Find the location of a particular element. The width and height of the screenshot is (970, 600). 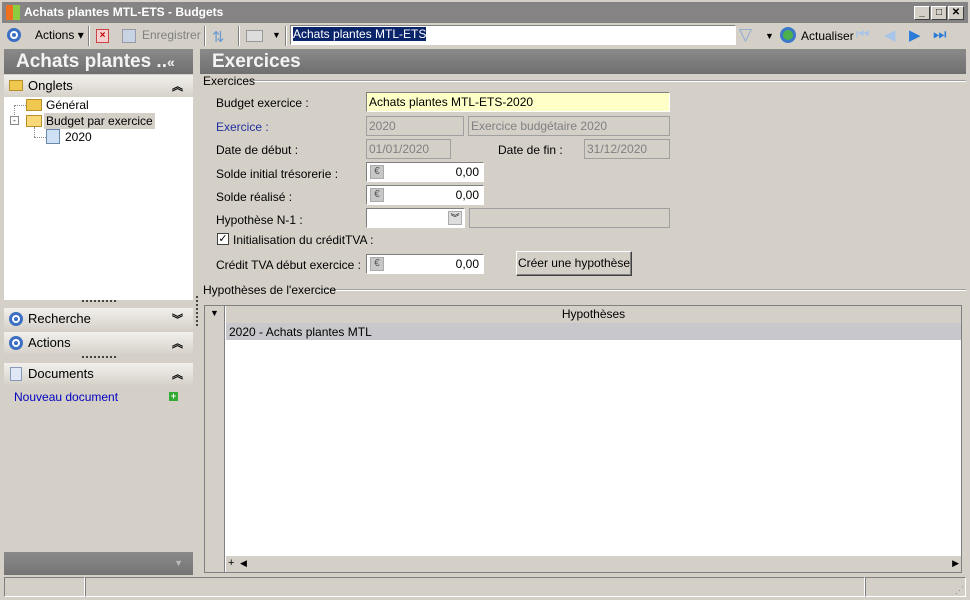

chevron-down-icon: ▼ is located at coordinates (178, 563).